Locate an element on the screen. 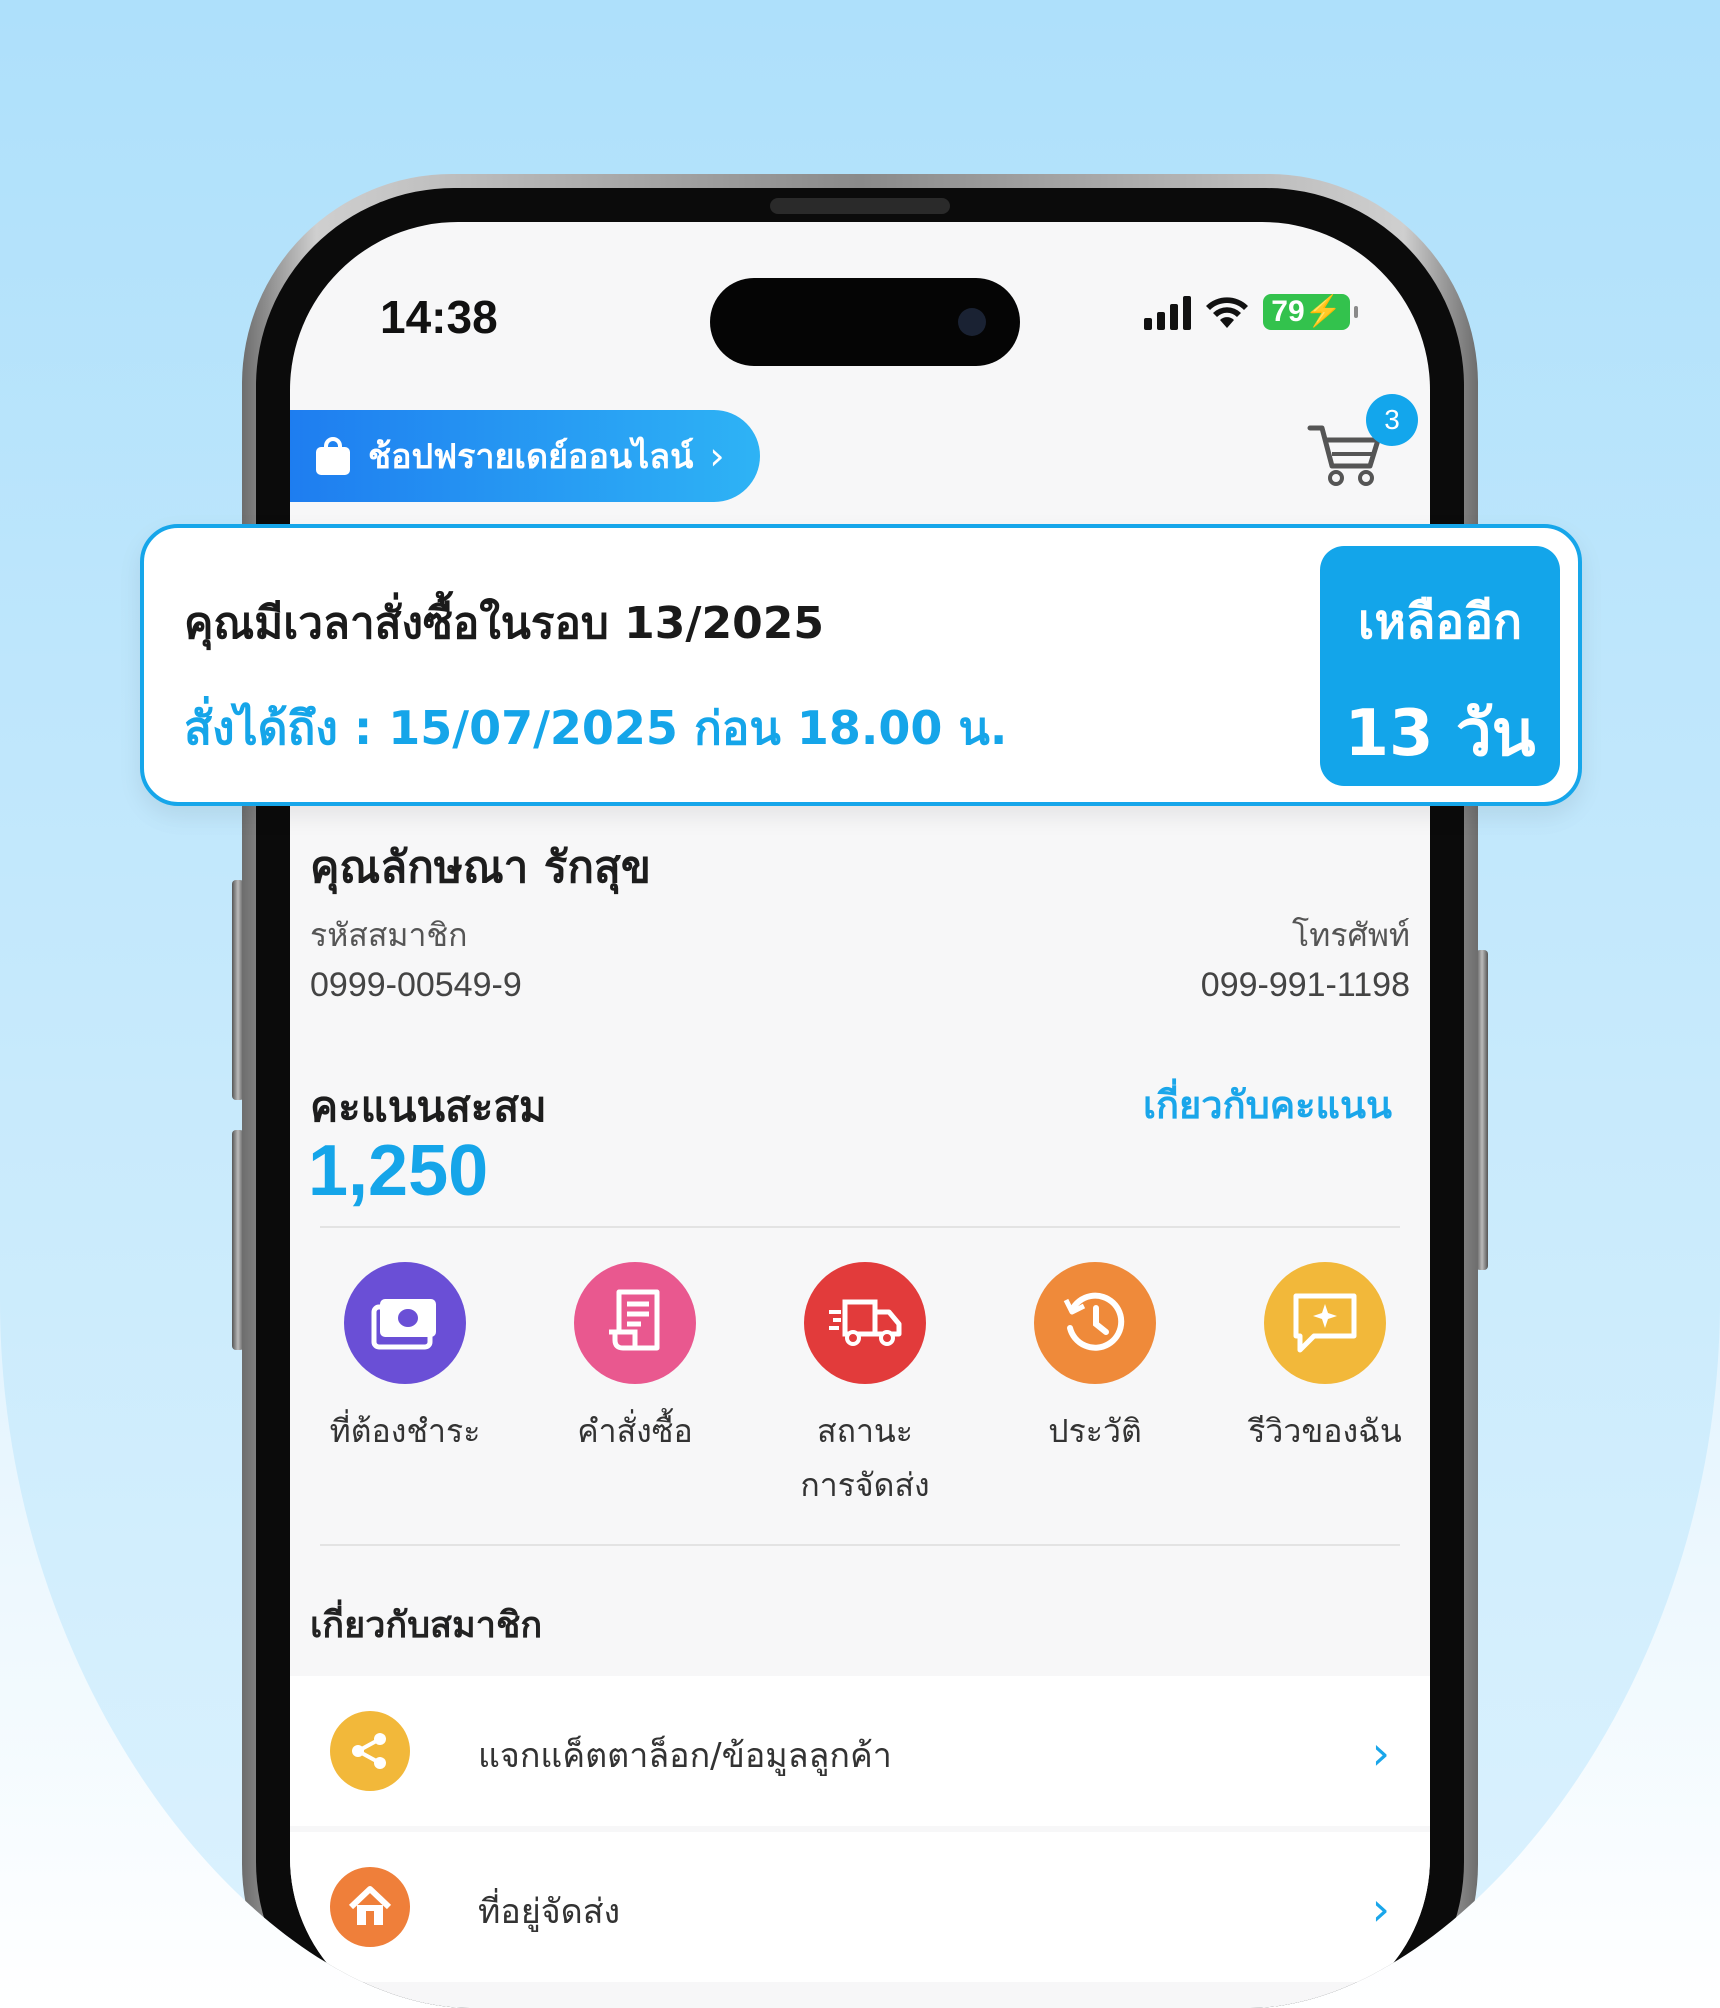  camera-icon is located at coordinates (972, 322).